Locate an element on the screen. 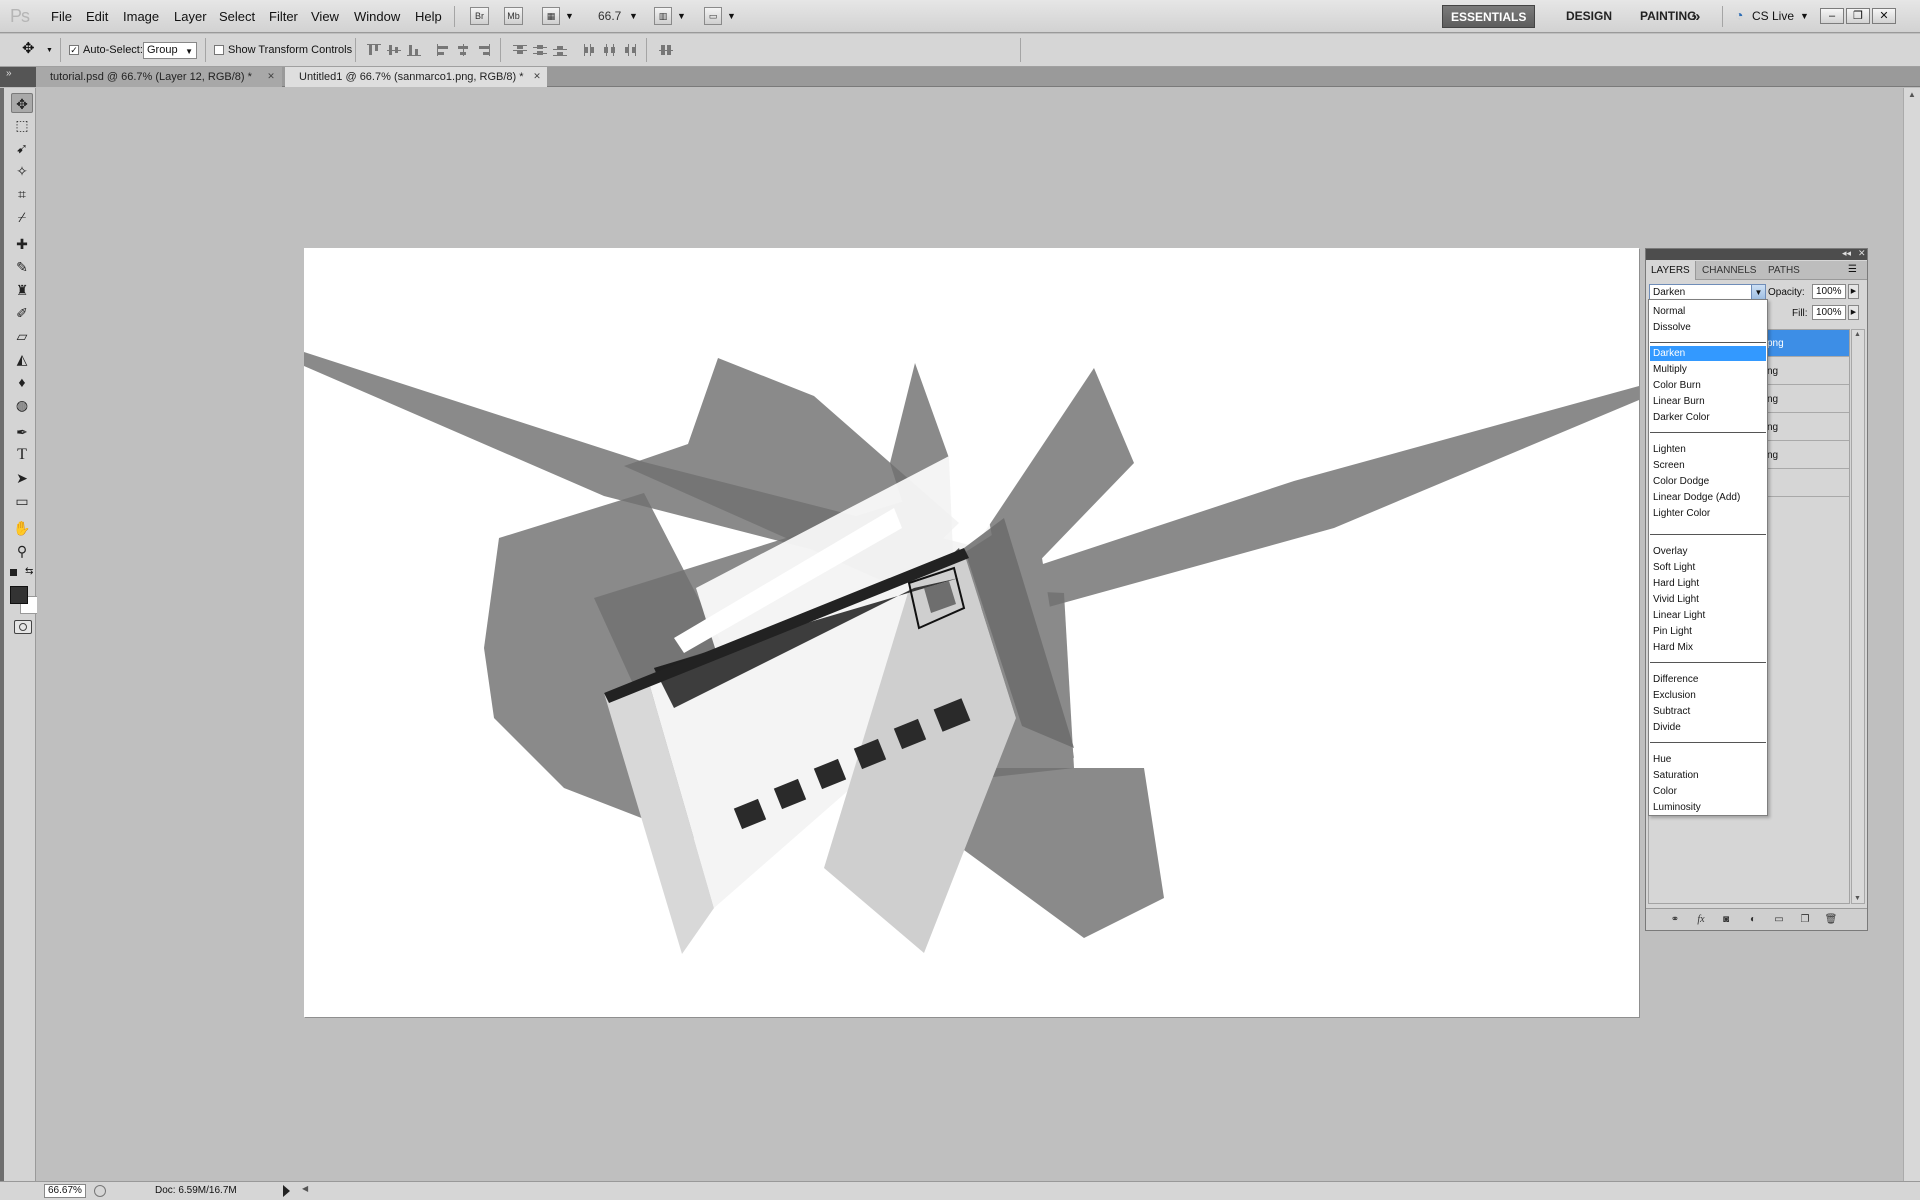  quick-mask-icon is located at coordinates (23, 627).